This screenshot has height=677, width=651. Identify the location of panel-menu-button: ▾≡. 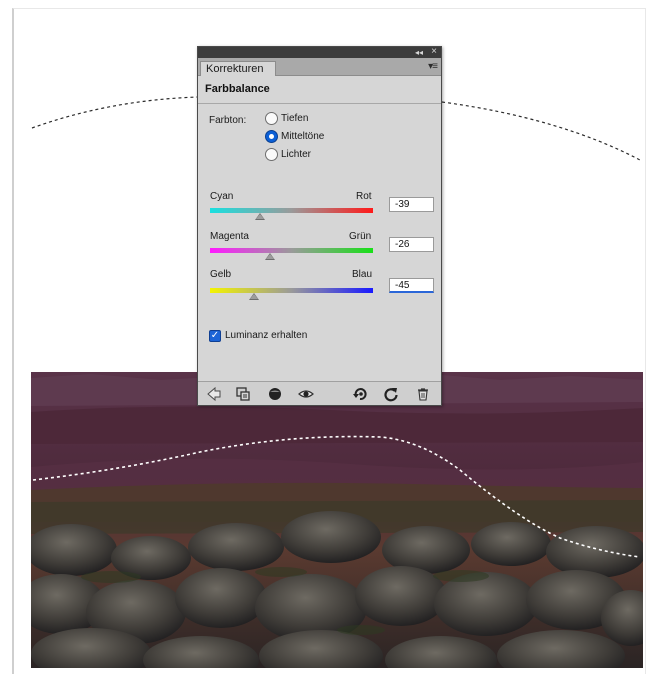
(433, 66).